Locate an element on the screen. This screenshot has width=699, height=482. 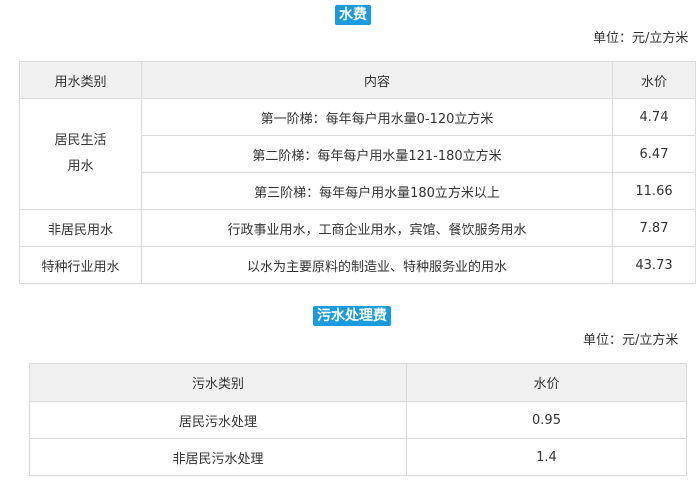
non-residential-category: 非居民用水 is located at coordinates (80, 228).